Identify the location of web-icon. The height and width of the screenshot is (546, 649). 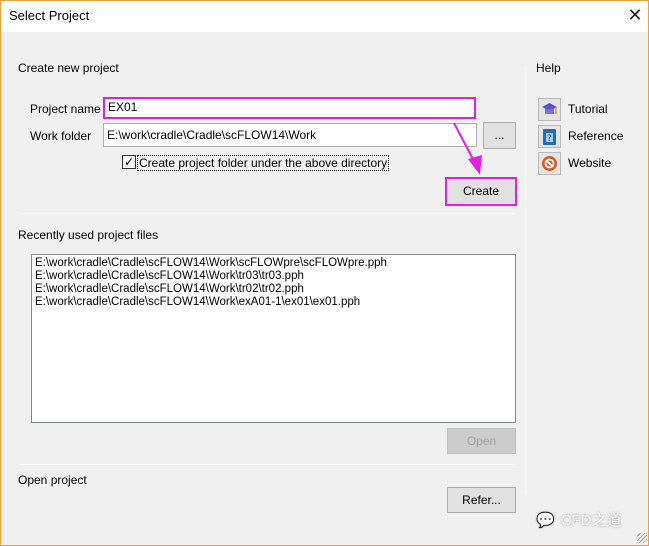
(549, 163).